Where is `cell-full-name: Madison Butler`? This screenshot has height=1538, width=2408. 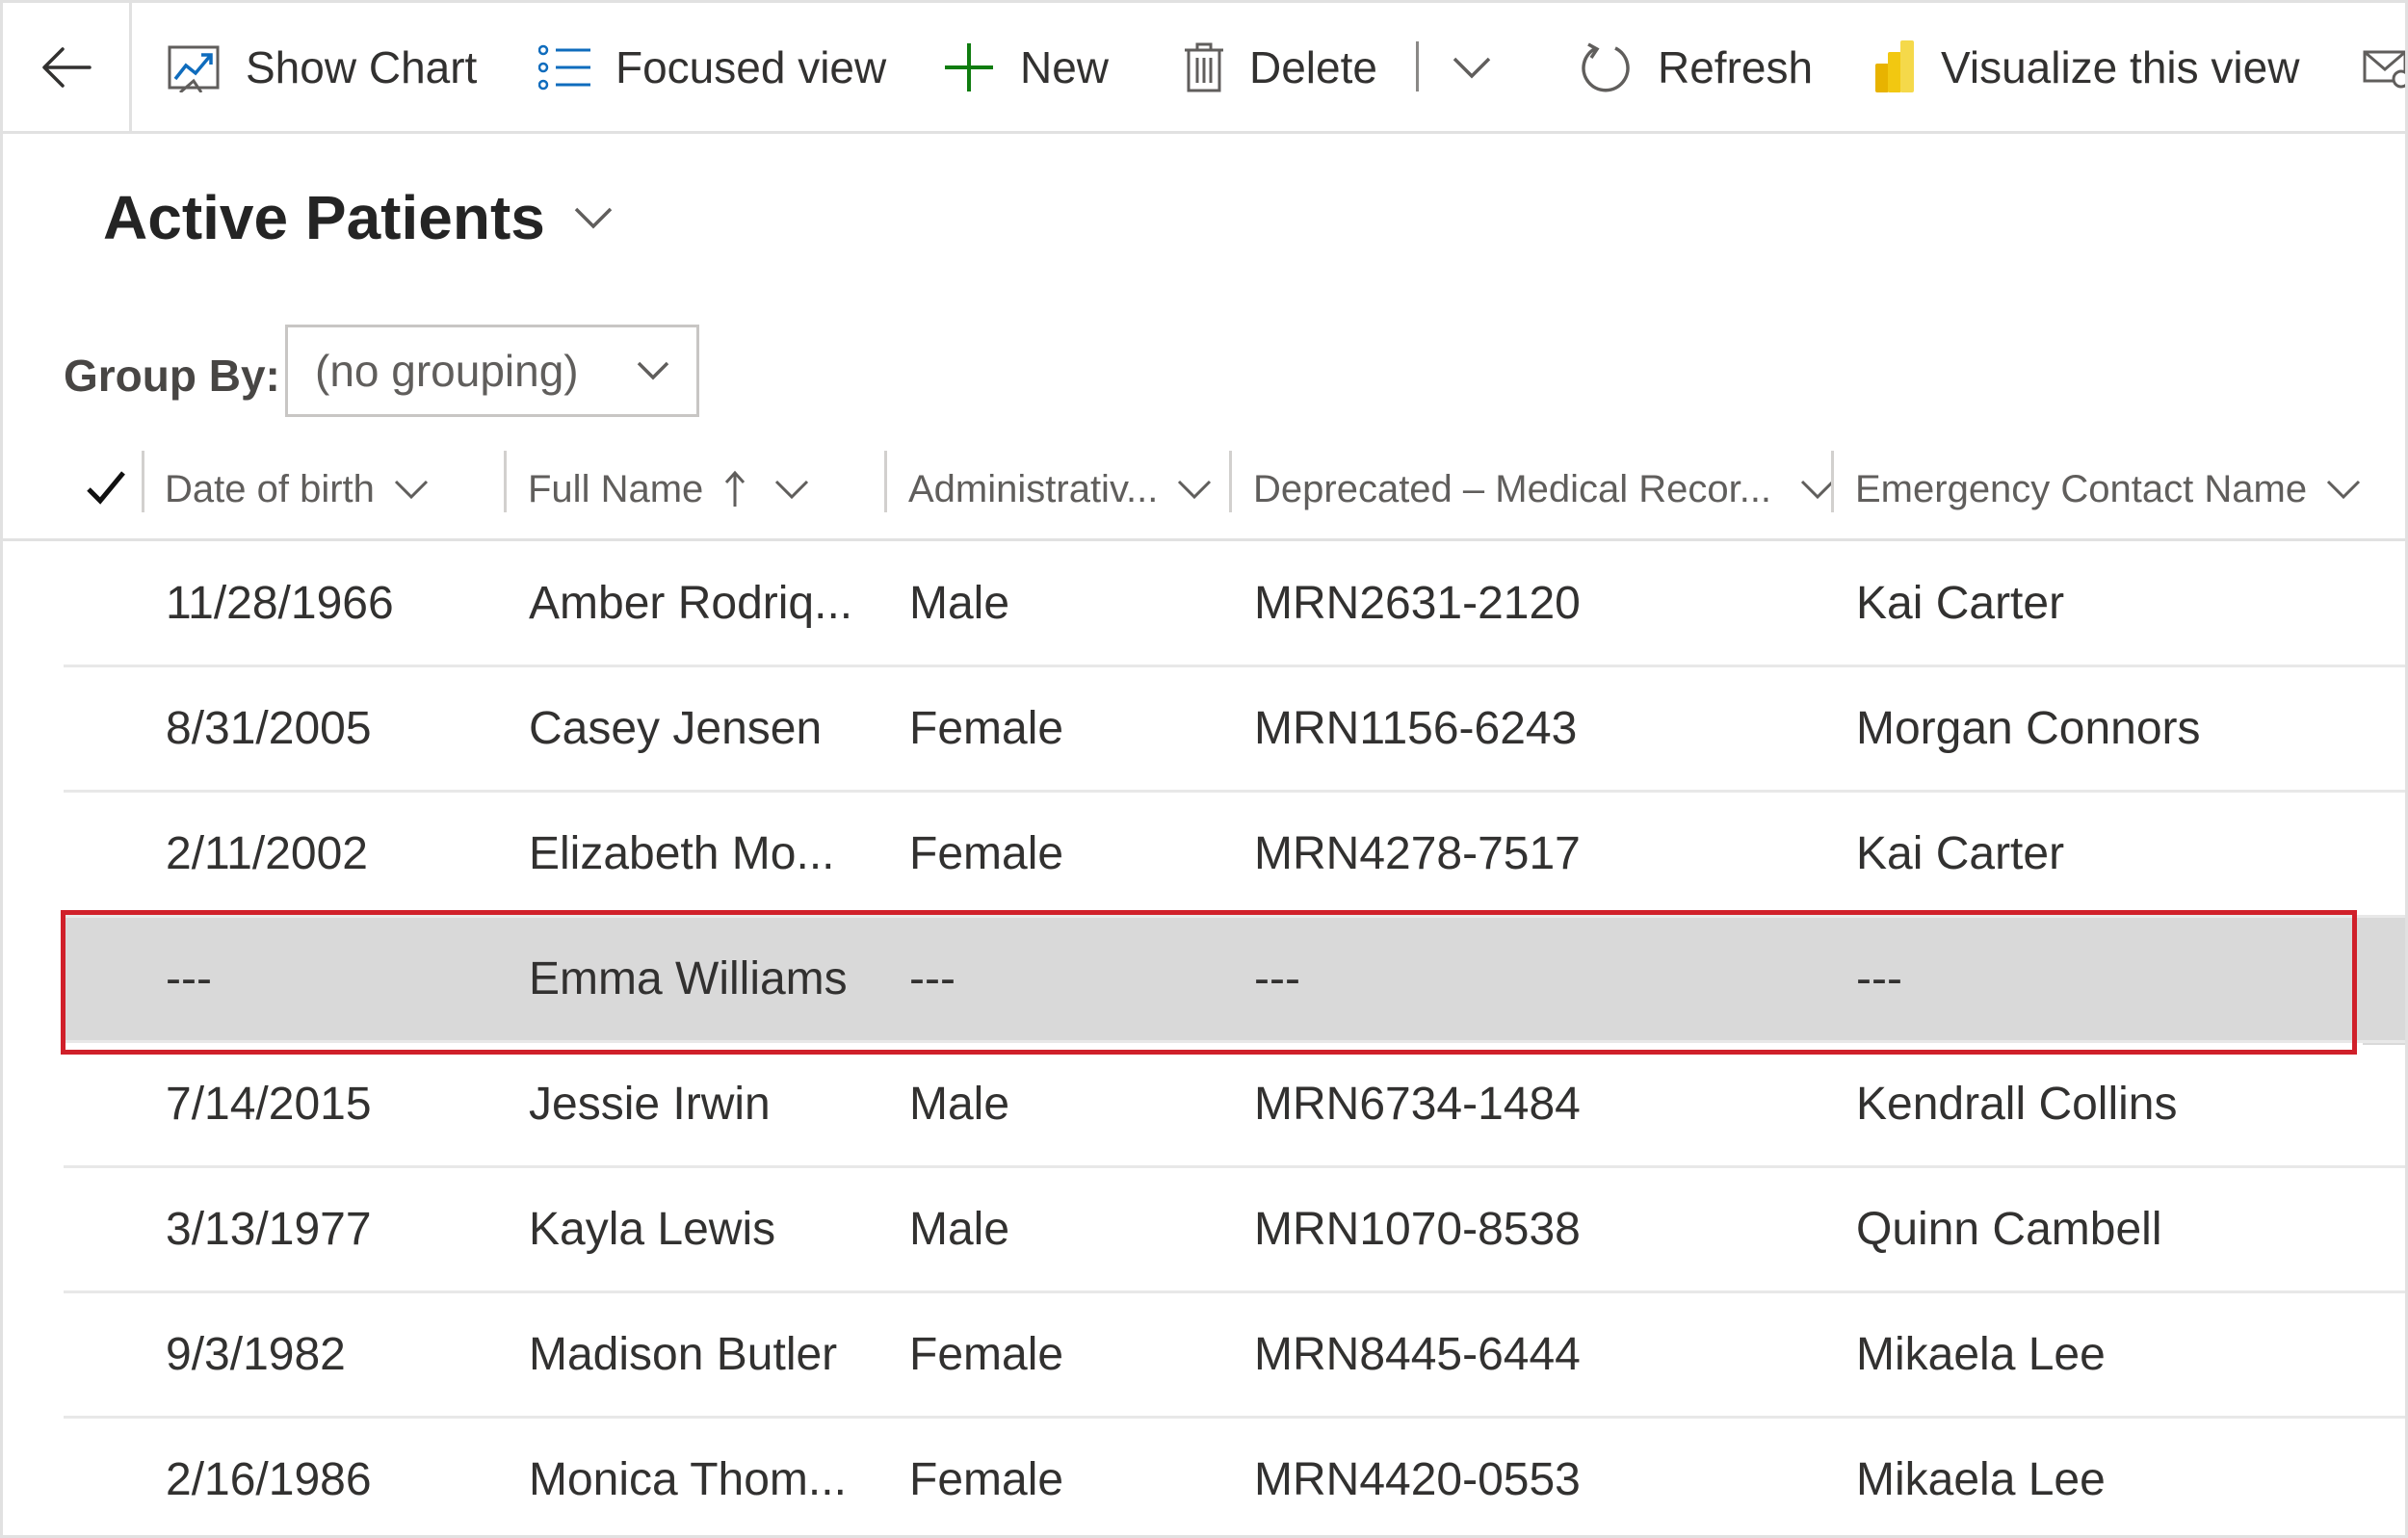 cell-full-name: Madison Butler is located at coordinates (683, 1354).